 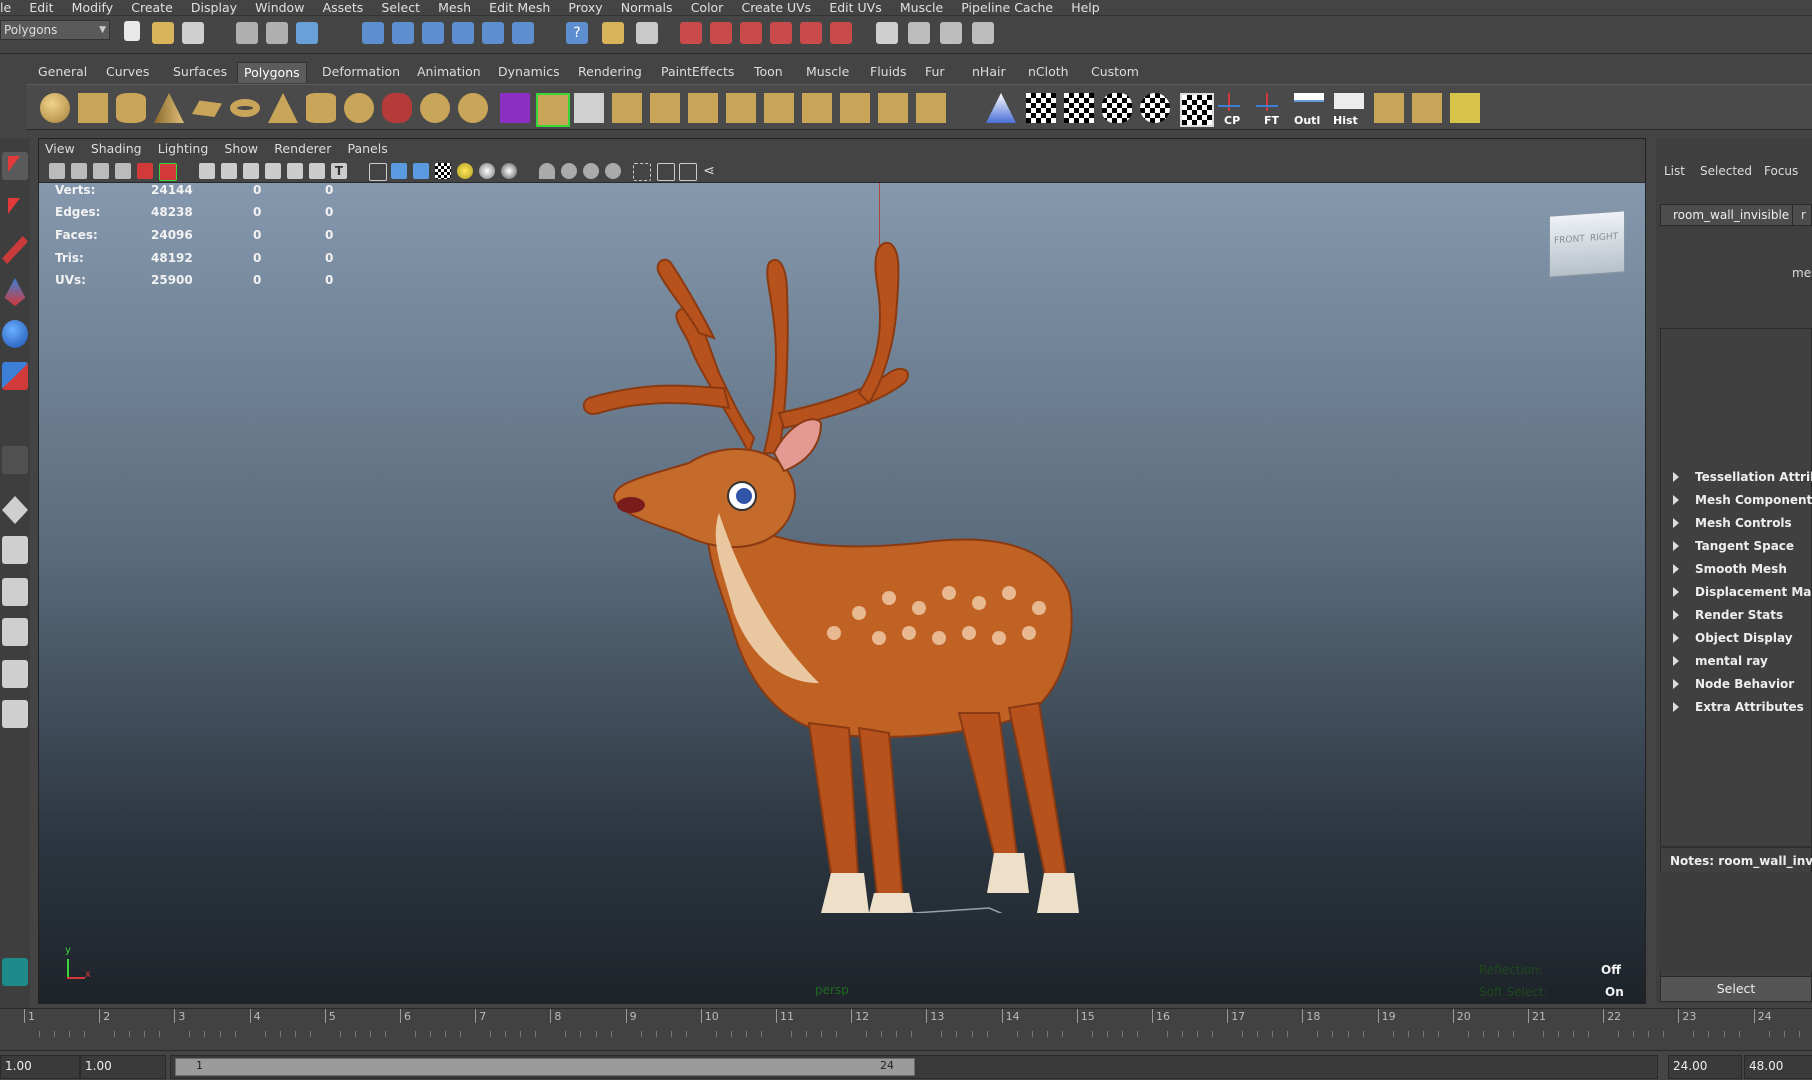 I want to click on snap-point-icon, so click(x=433, y=33).